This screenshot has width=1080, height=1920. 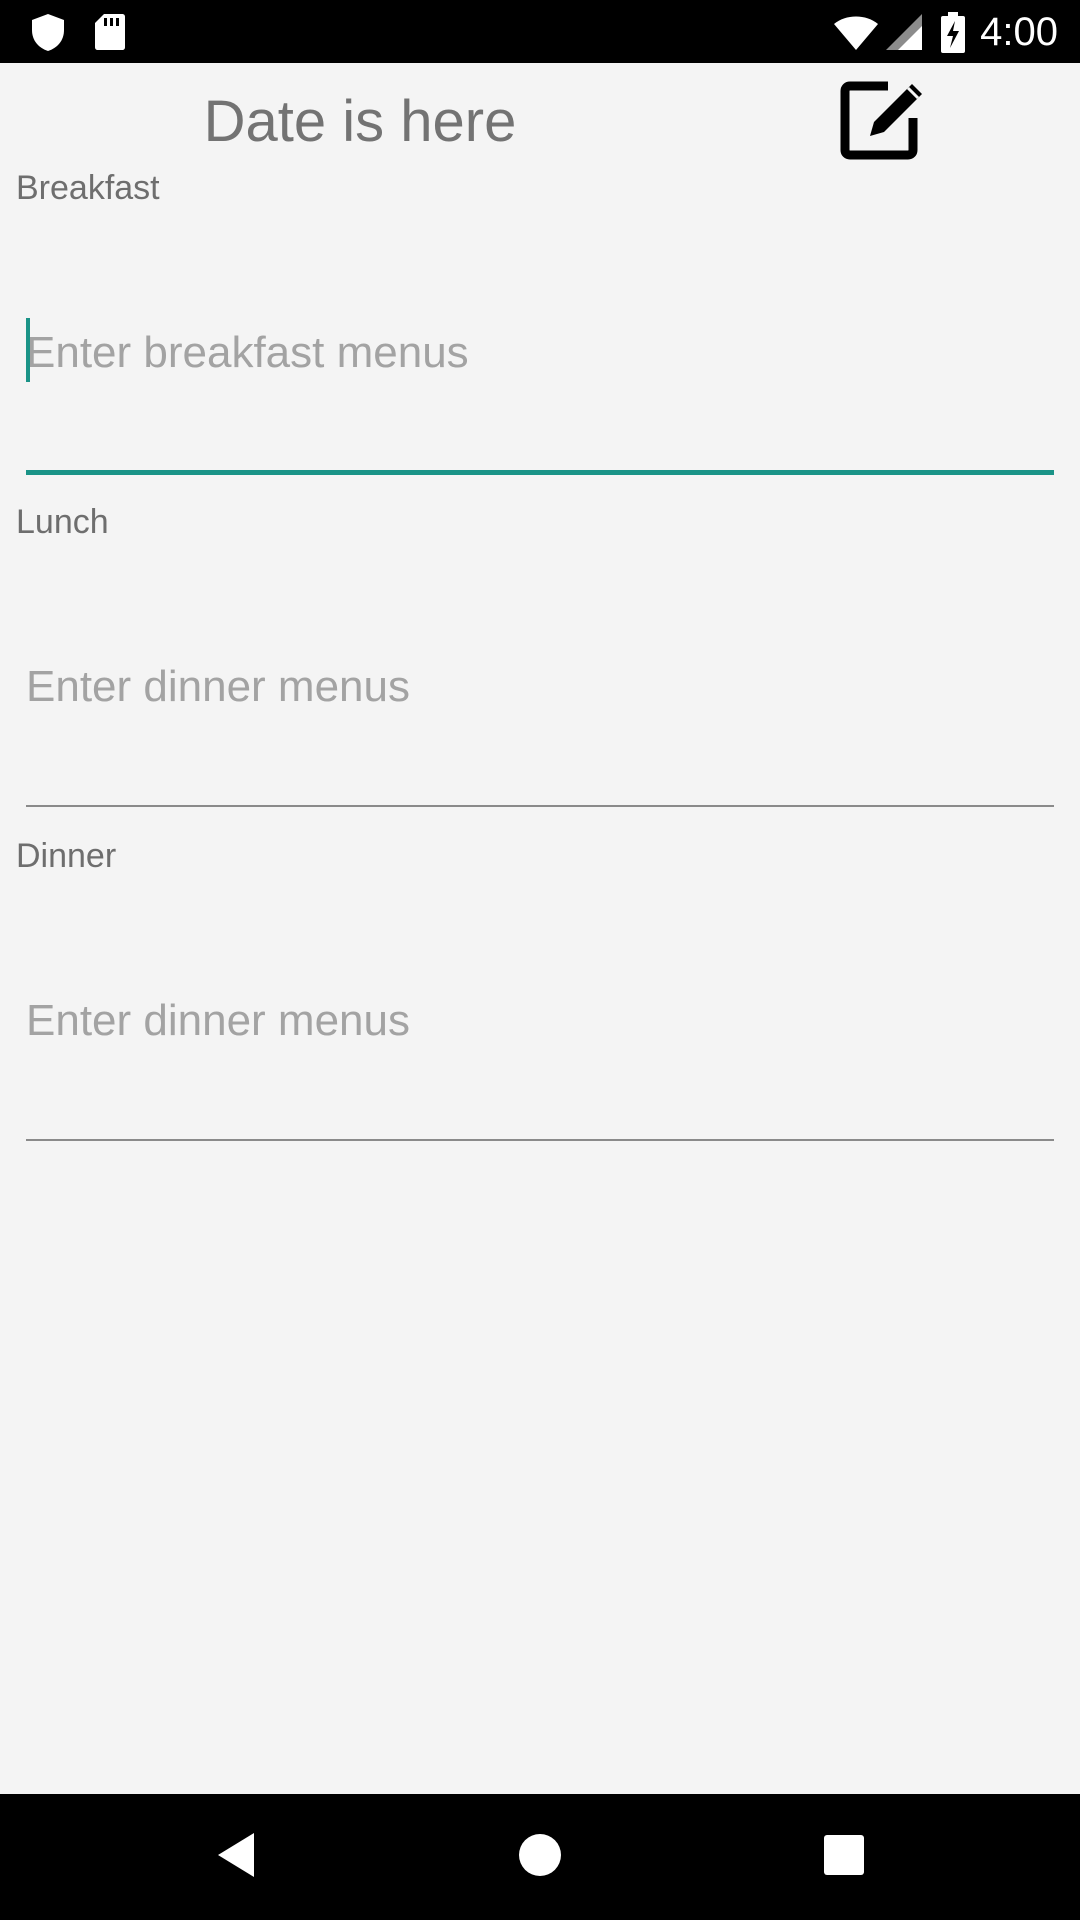 What do you see at coordinates (953, 35) in the screenshot?
I see `battery-charging-icon` at bounding box center [953, 35].